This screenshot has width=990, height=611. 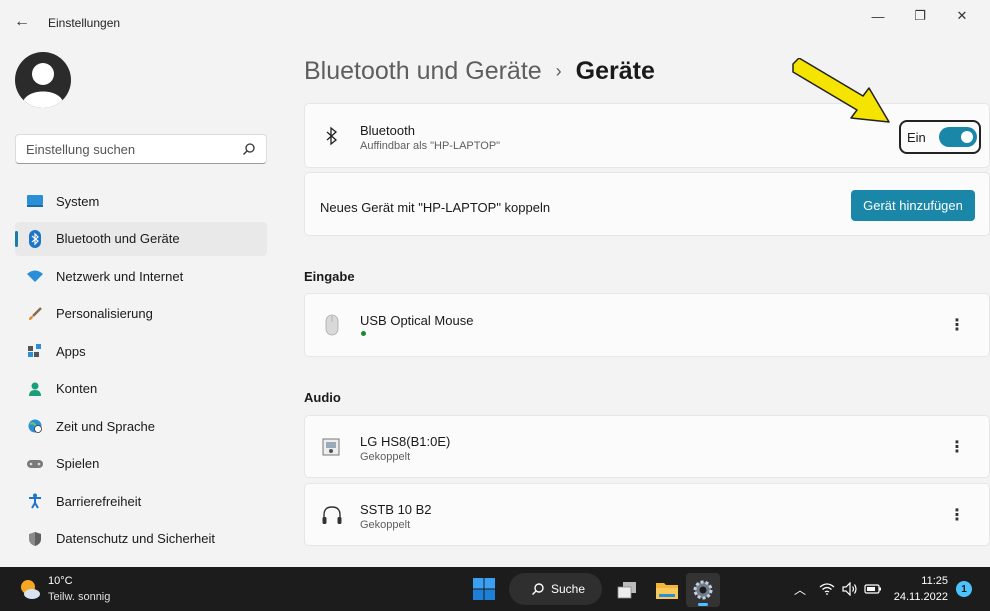 I want to click on task-view-button, so click(x=627, y=590).